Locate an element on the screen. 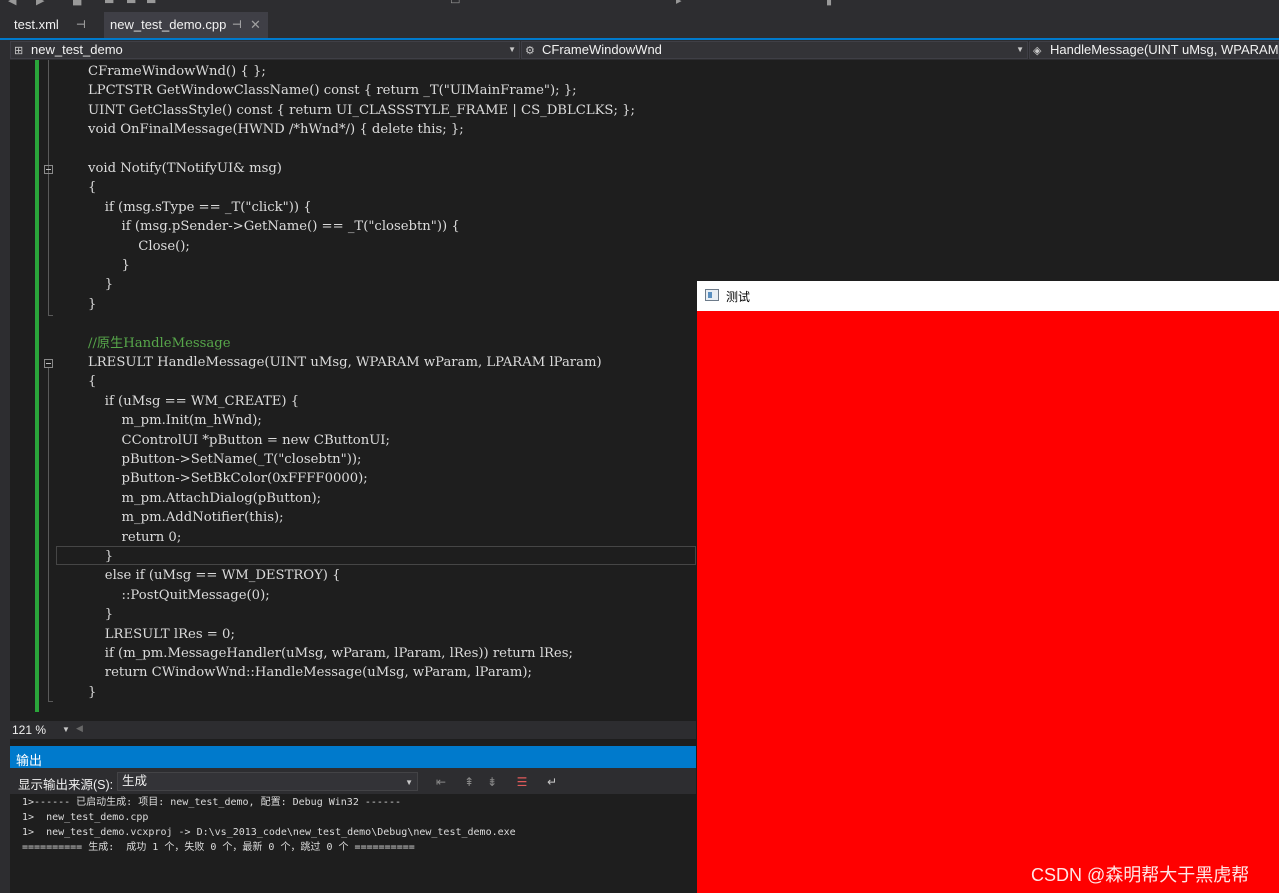  code-line: pButton->SetName(_T("closebtn")); is located at coordinates (225, 459).